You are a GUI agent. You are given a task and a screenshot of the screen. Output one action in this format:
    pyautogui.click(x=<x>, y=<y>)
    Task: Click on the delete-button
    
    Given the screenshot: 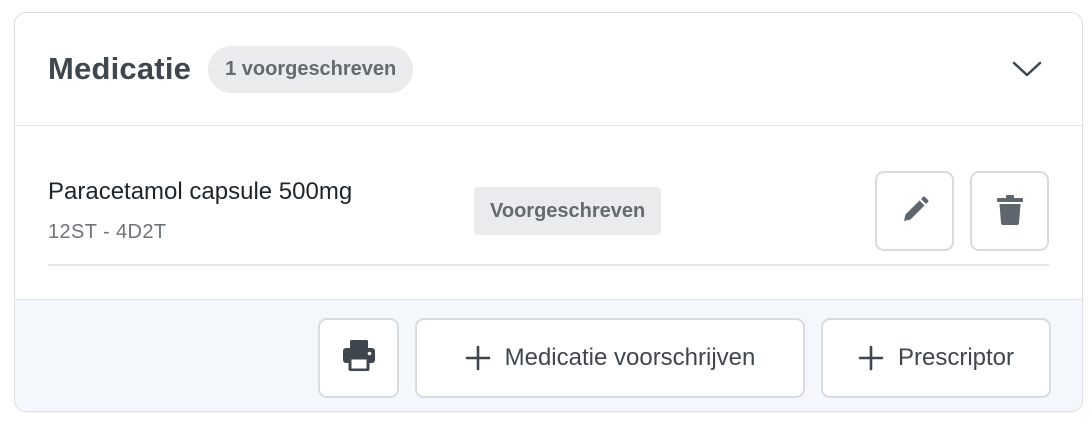 What is the action you would take?
    pyautogui.click(x=1009, y=211)
    